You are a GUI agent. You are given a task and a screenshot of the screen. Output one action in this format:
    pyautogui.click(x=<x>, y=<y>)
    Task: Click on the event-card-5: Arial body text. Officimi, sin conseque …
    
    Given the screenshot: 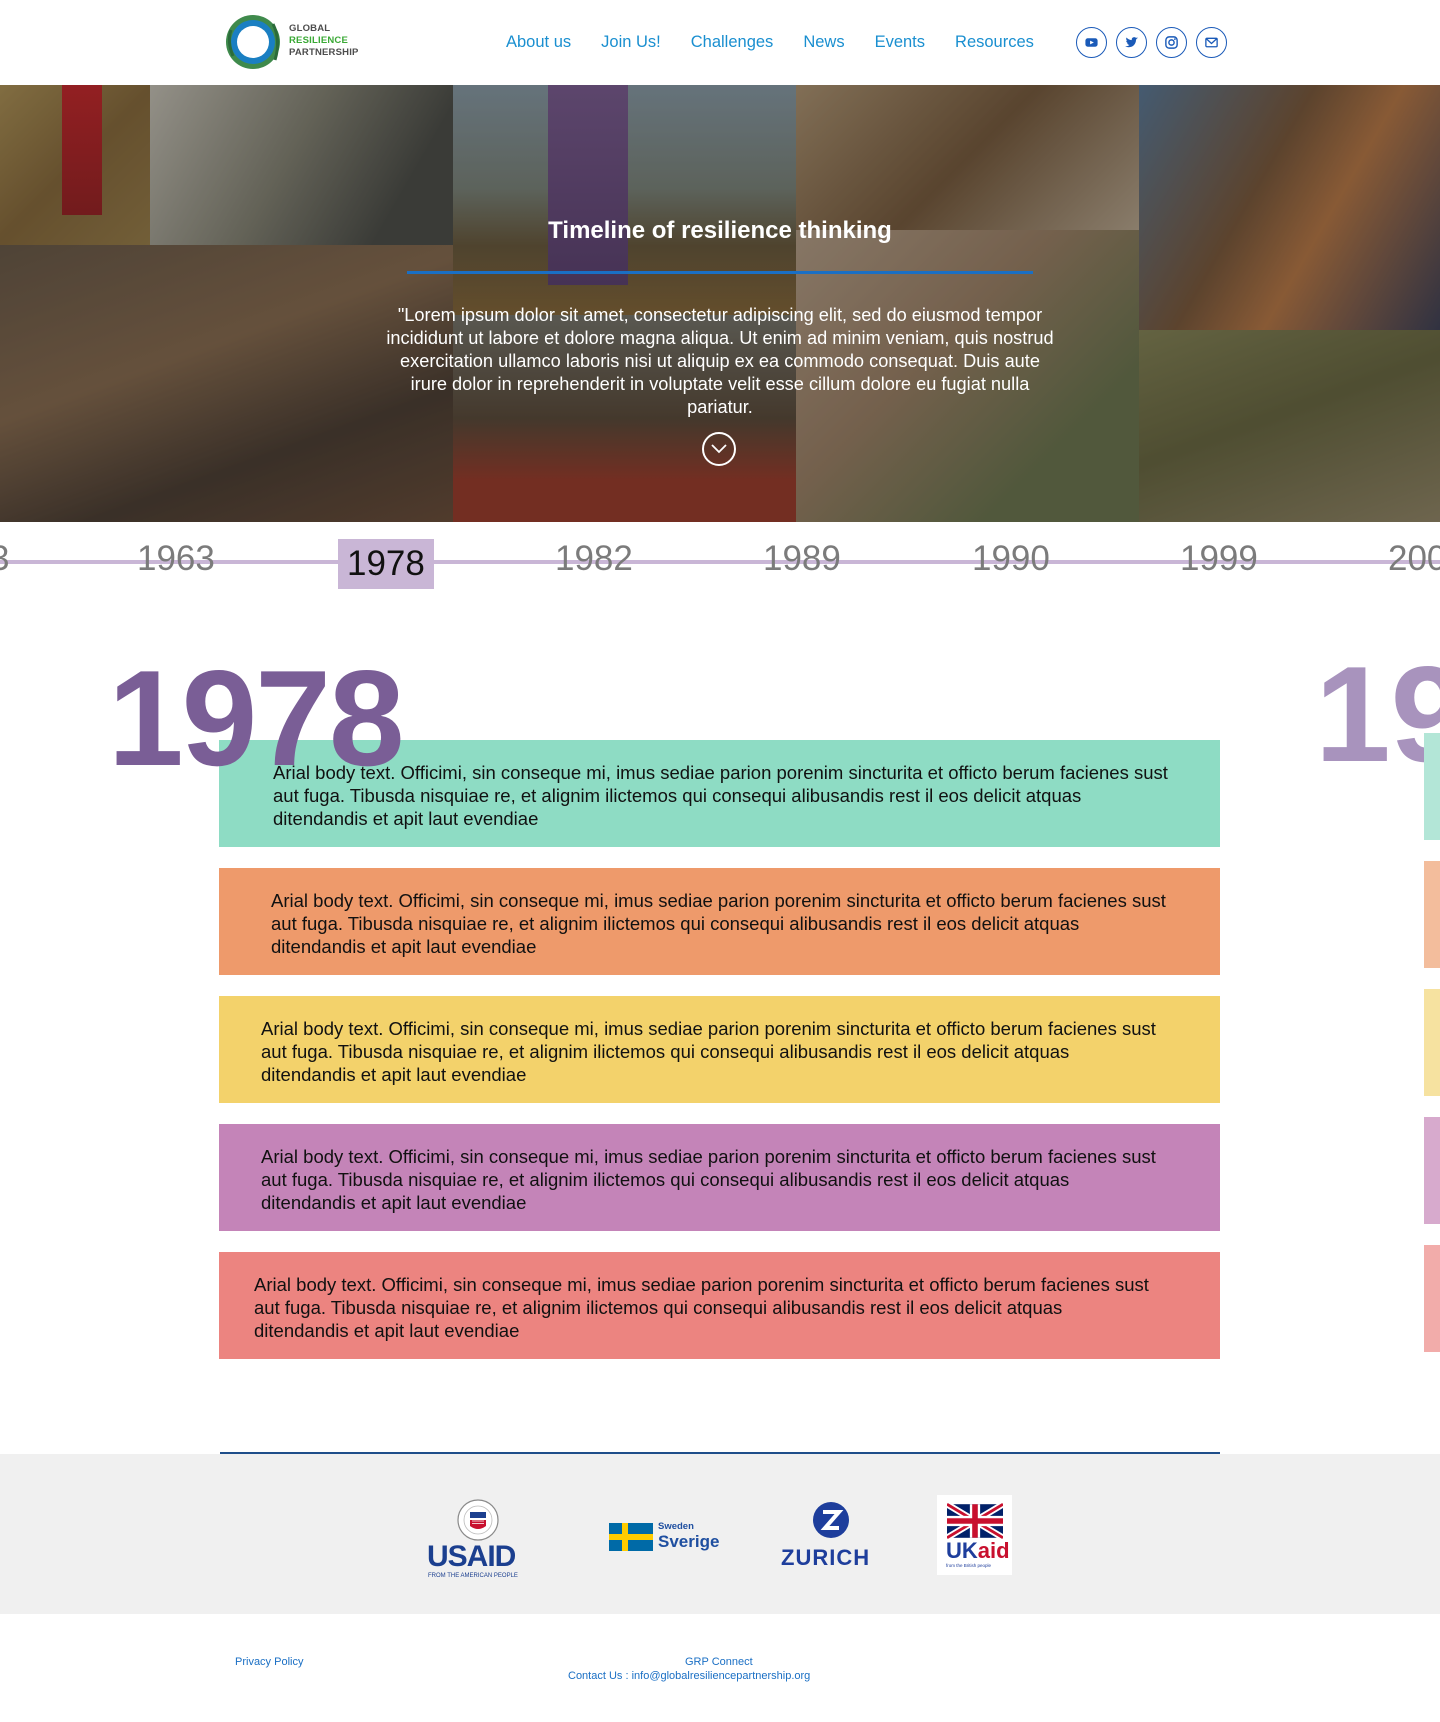 What is the action you would take?
    pyautogui.click(x=719, y=1305)
    